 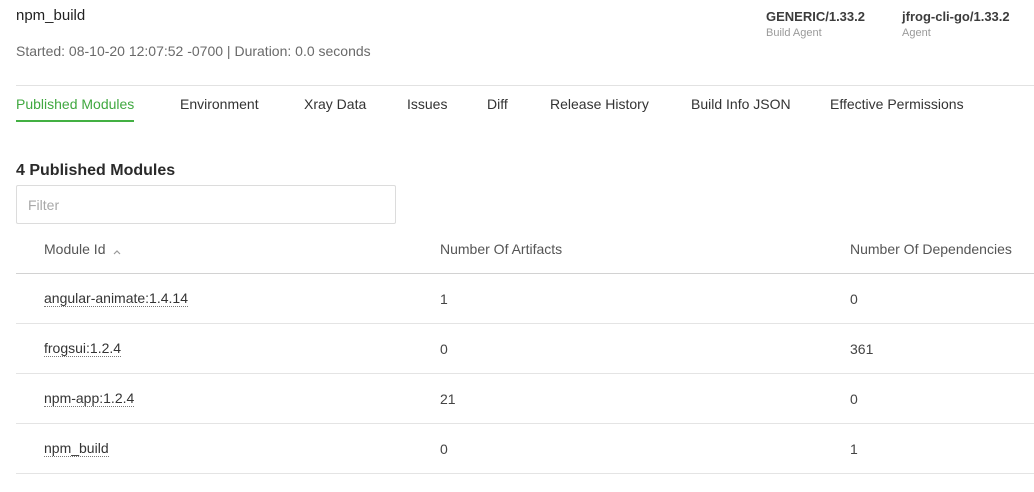 I want to click on tab-environment: Environment, so click(x=219, y=108).